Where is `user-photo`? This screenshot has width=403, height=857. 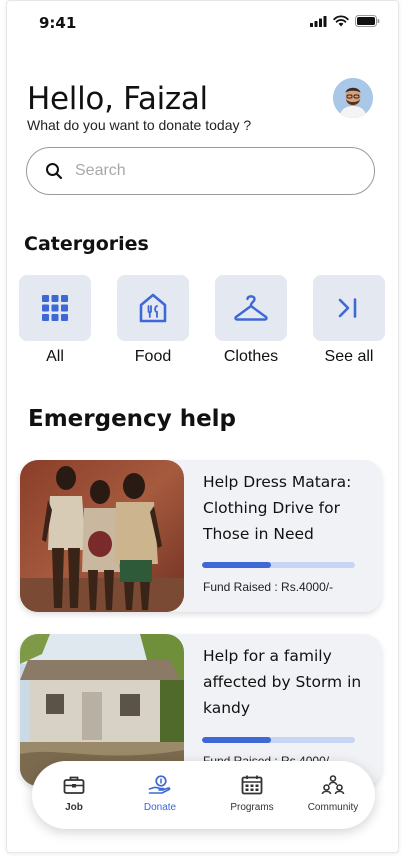 user-photo is located at coordinates (353, 98).